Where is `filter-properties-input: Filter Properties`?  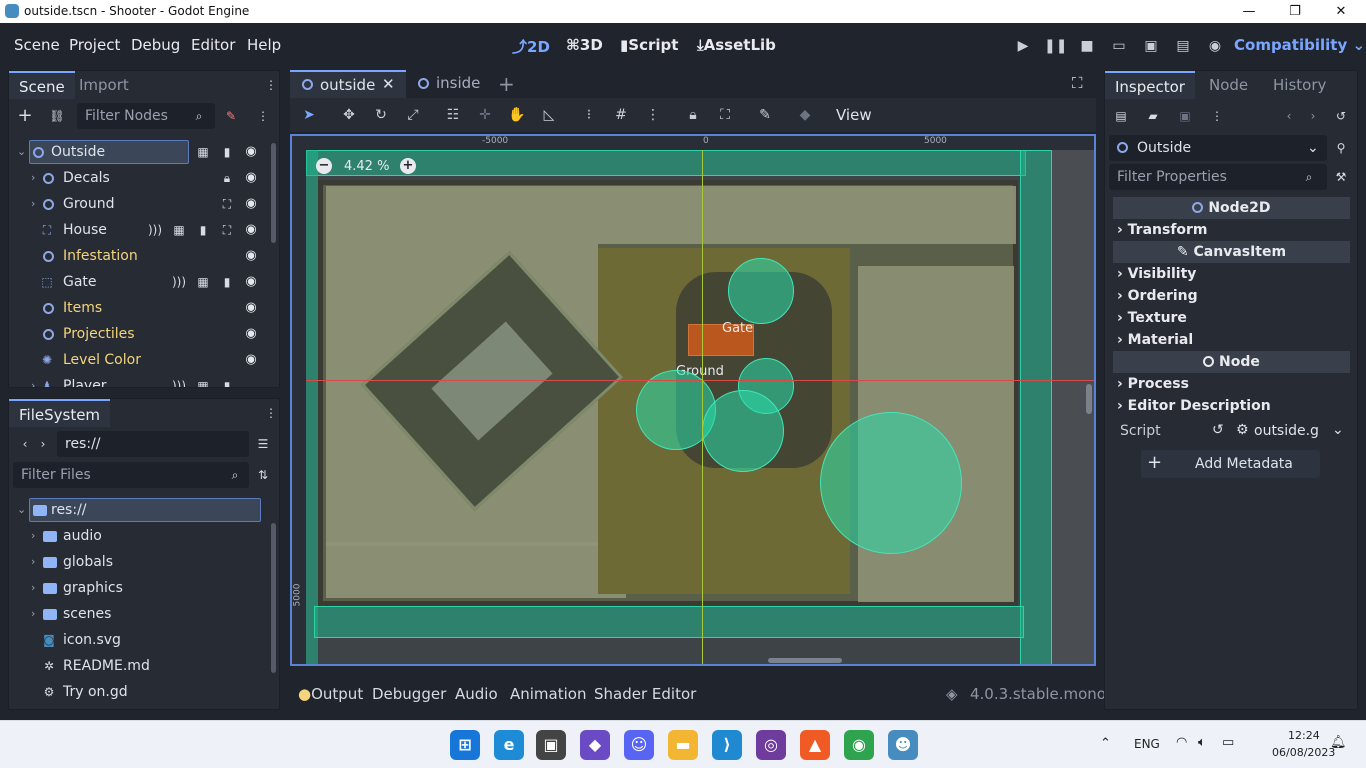
filter-properties-input: Filter Properties is located at coordinates (1218, 177).